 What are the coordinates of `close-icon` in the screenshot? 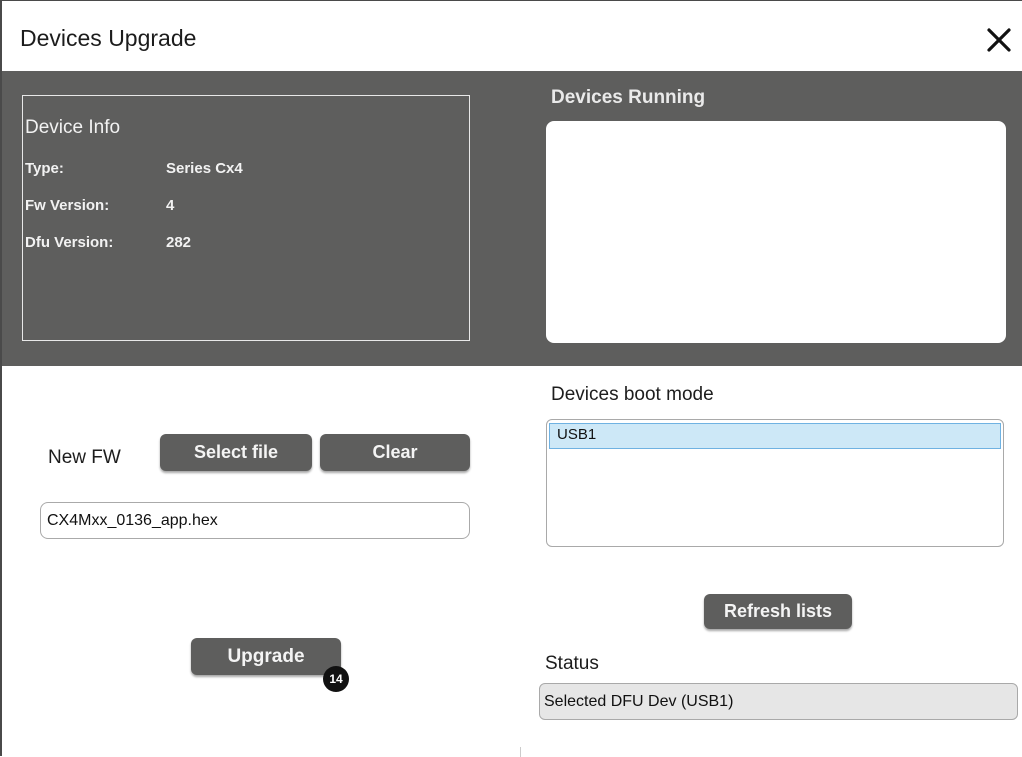 It's located at (999, 40).